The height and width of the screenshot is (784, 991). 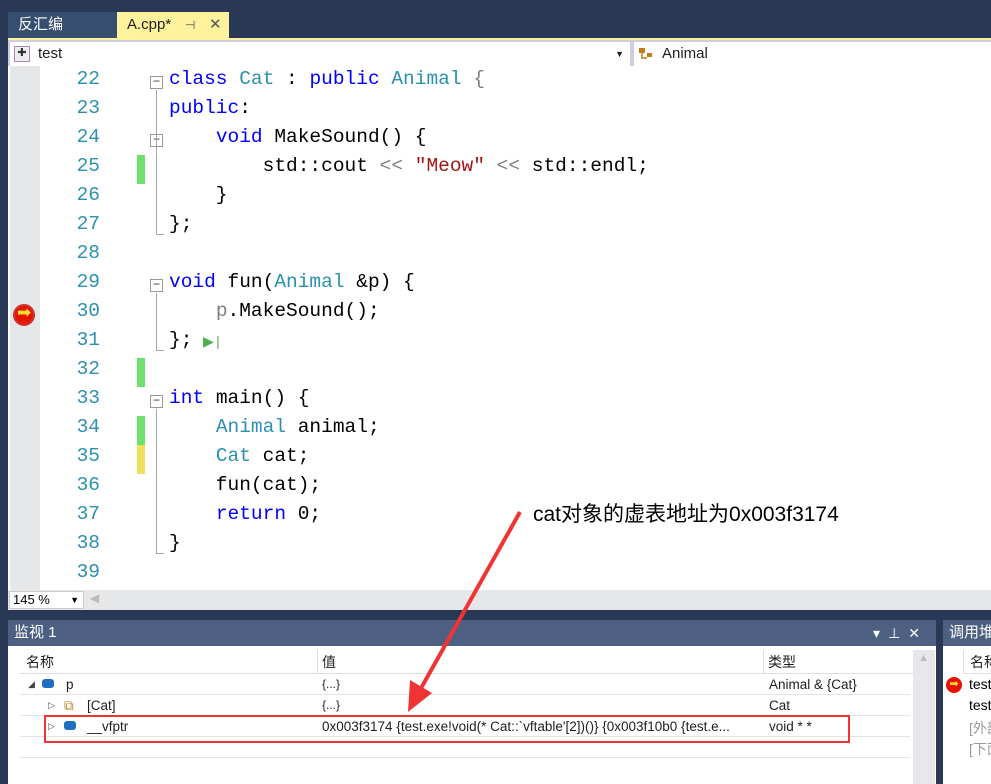 I want to click on arrow-shaft, so click(x=470, y=601).